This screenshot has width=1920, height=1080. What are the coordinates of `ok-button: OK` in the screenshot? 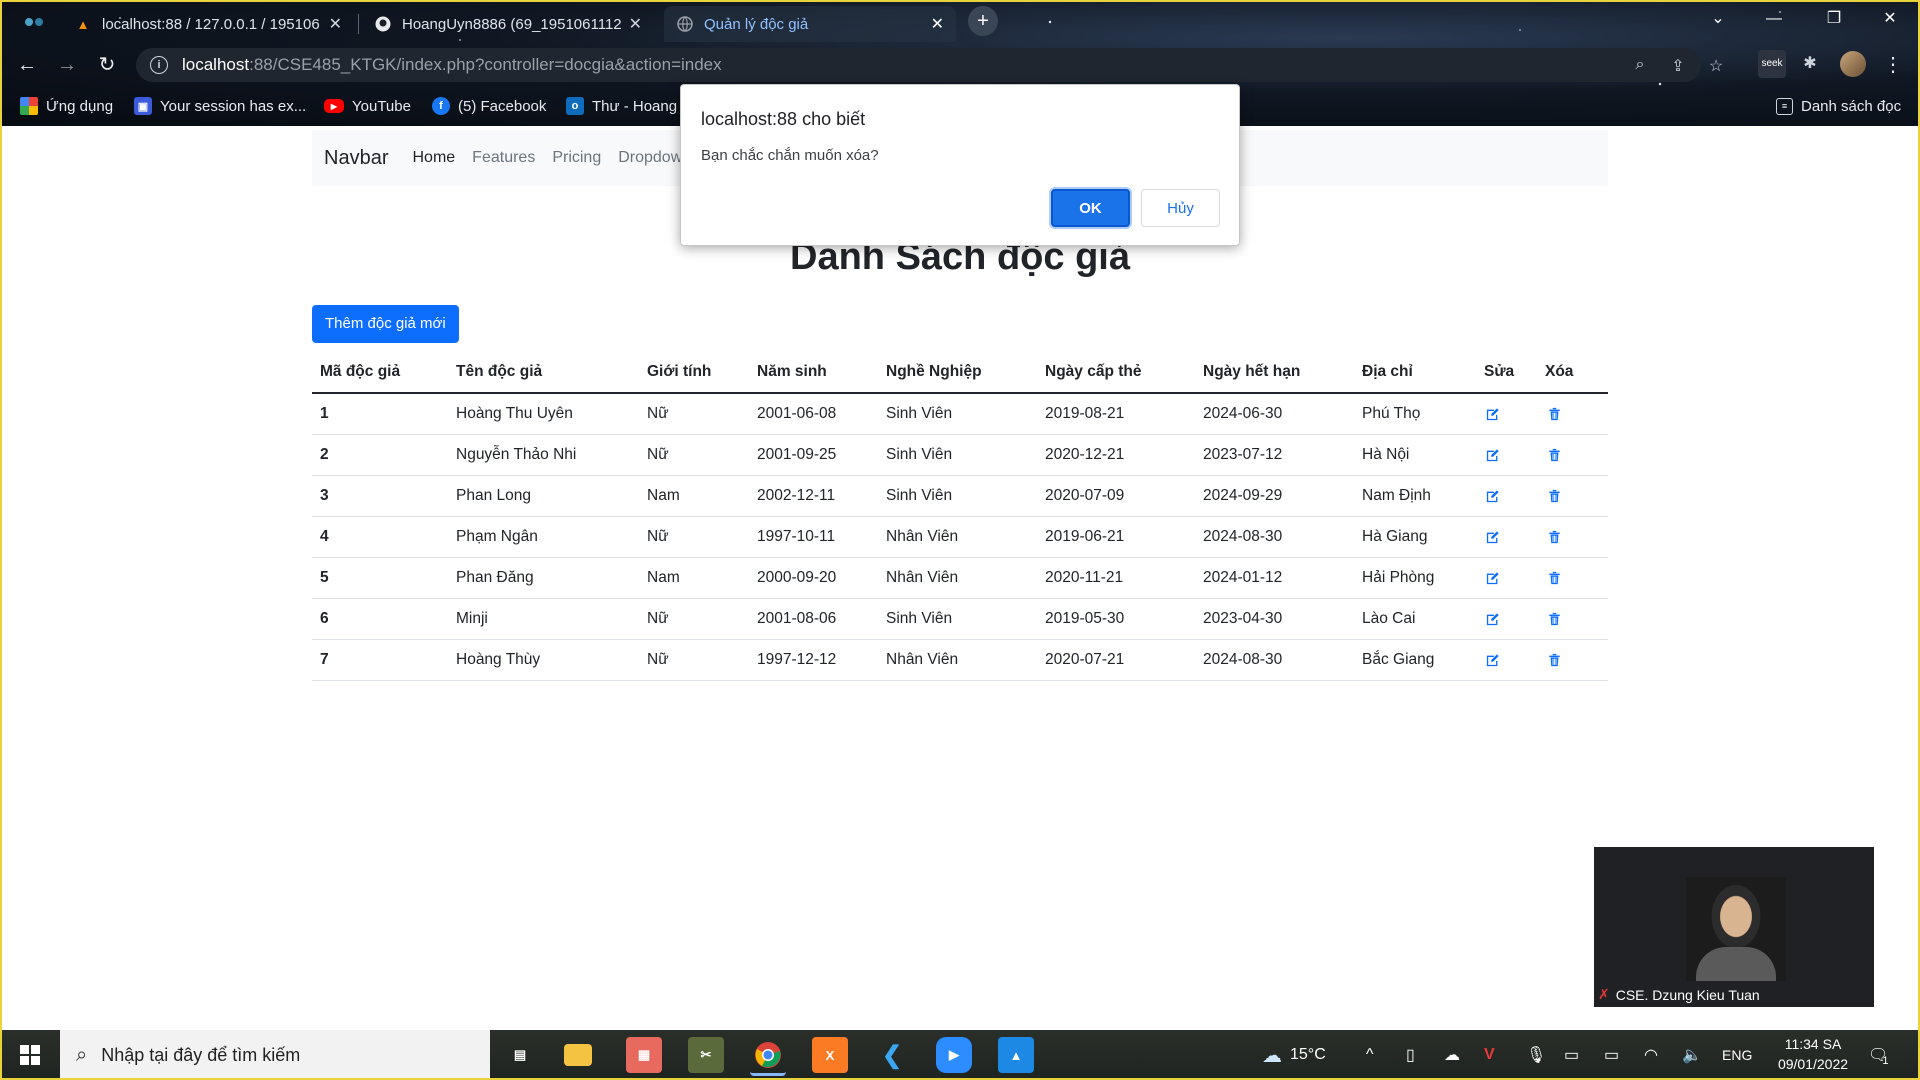 It's located at (1090, 208).